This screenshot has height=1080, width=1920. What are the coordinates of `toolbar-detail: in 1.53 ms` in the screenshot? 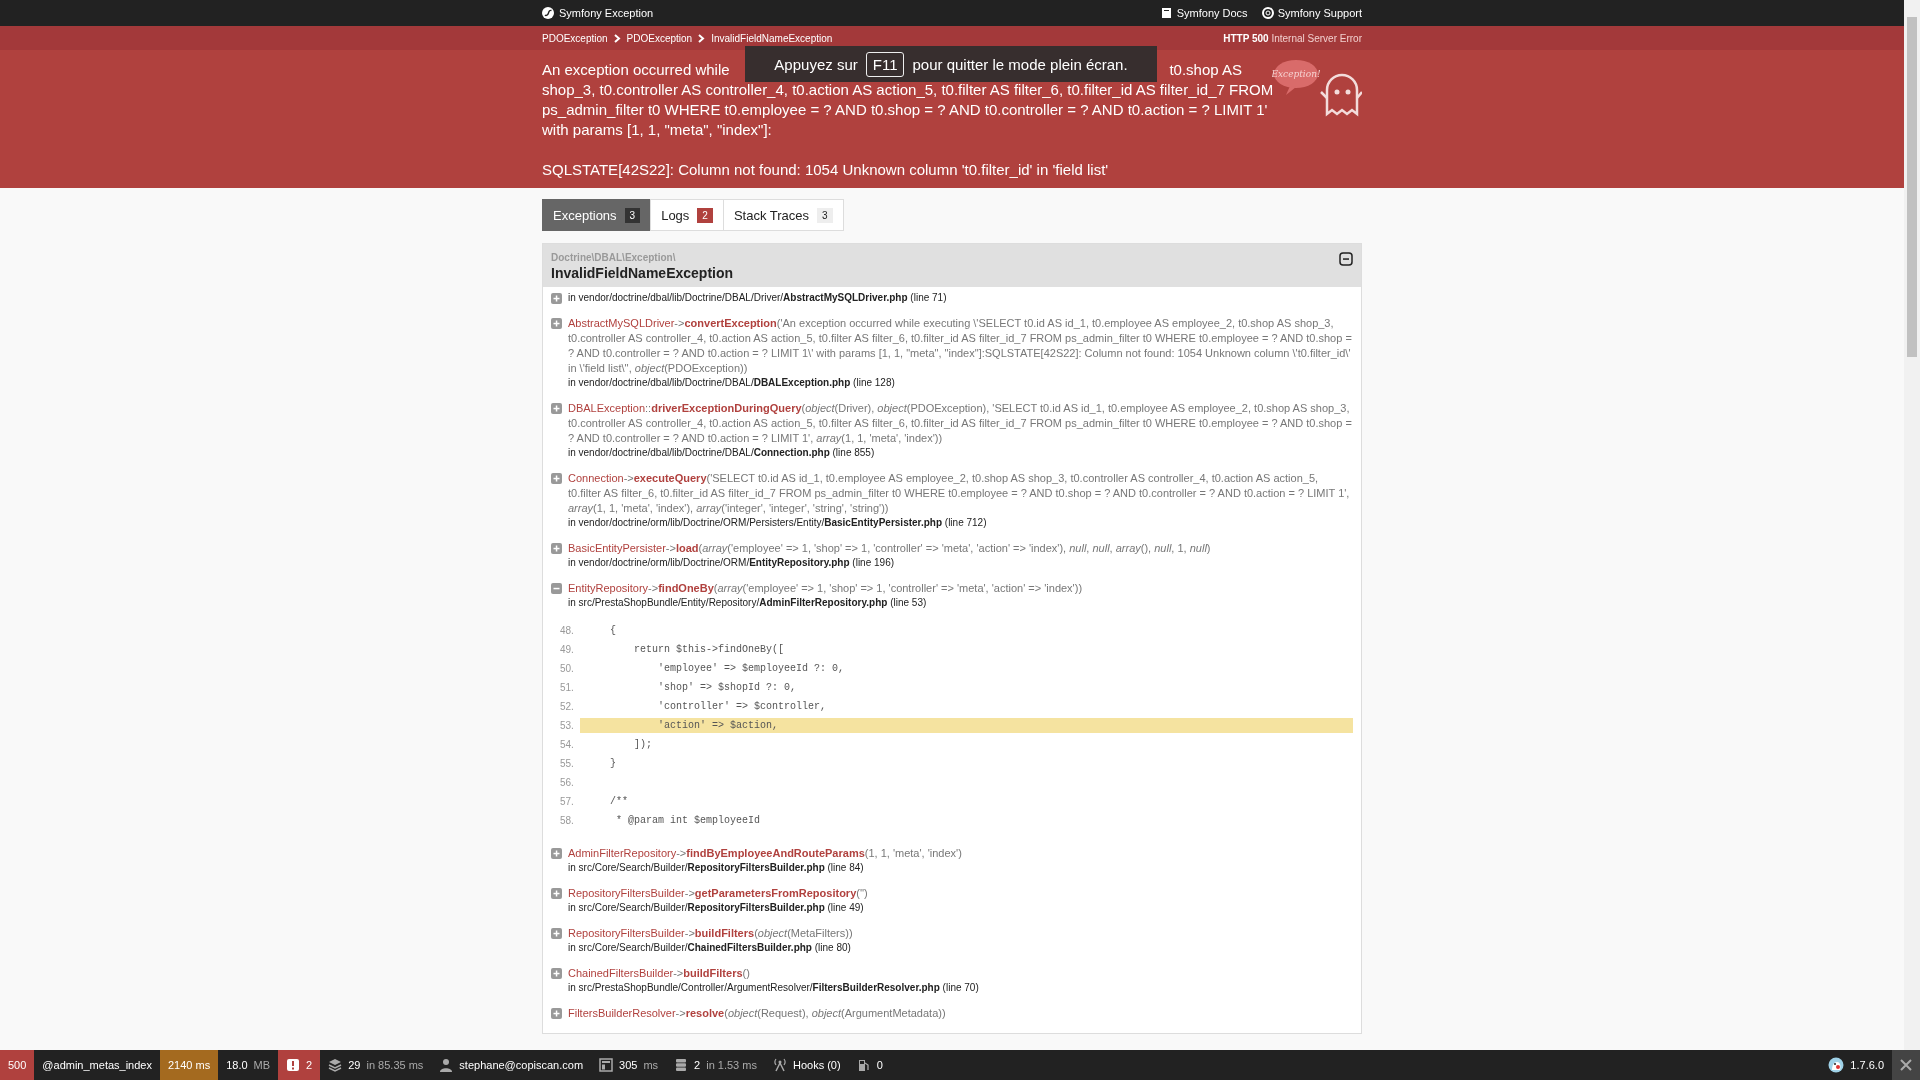 It's located at (731, 1065).